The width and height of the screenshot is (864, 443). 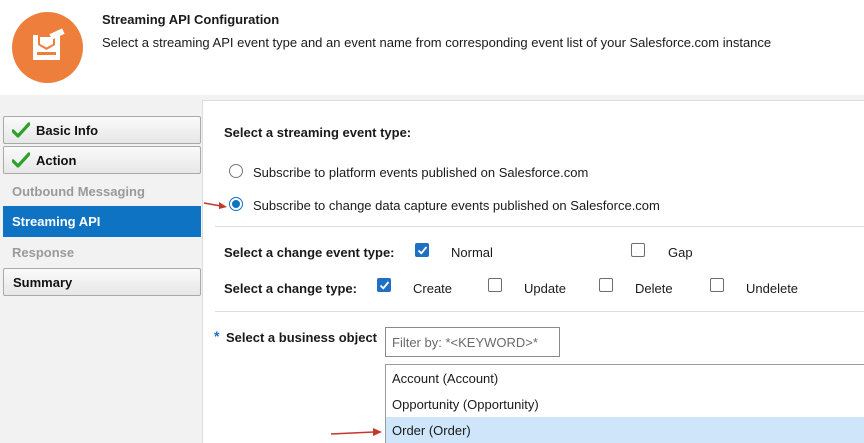 I want to click on business-object-filter-input, so click(x=472, y=342).